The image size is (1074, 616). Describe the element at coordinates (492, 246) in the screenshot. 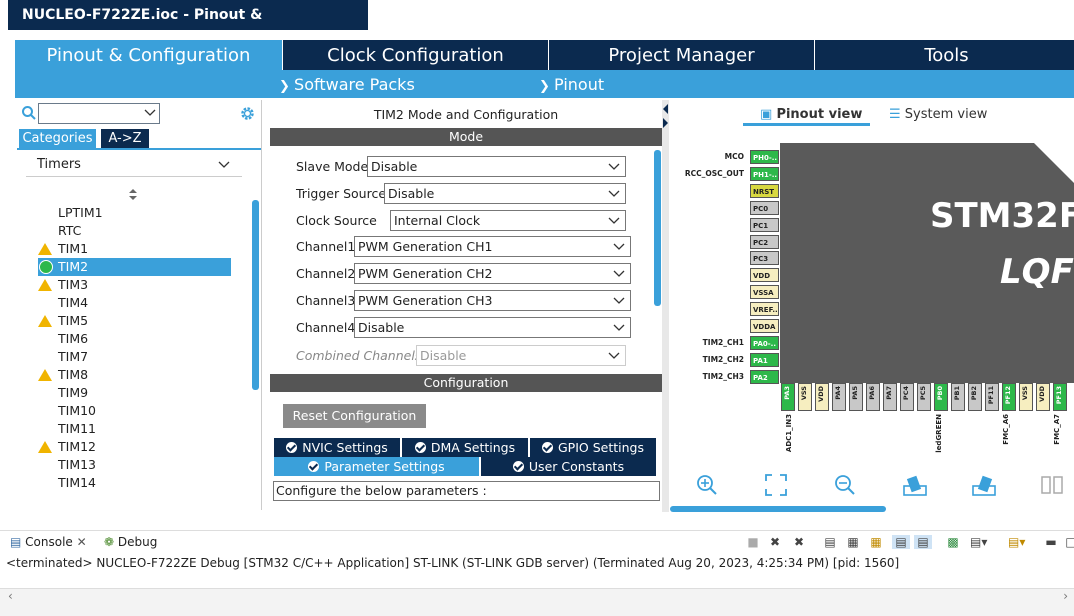

I see `field-select: PWM Generation CH1` at that location.